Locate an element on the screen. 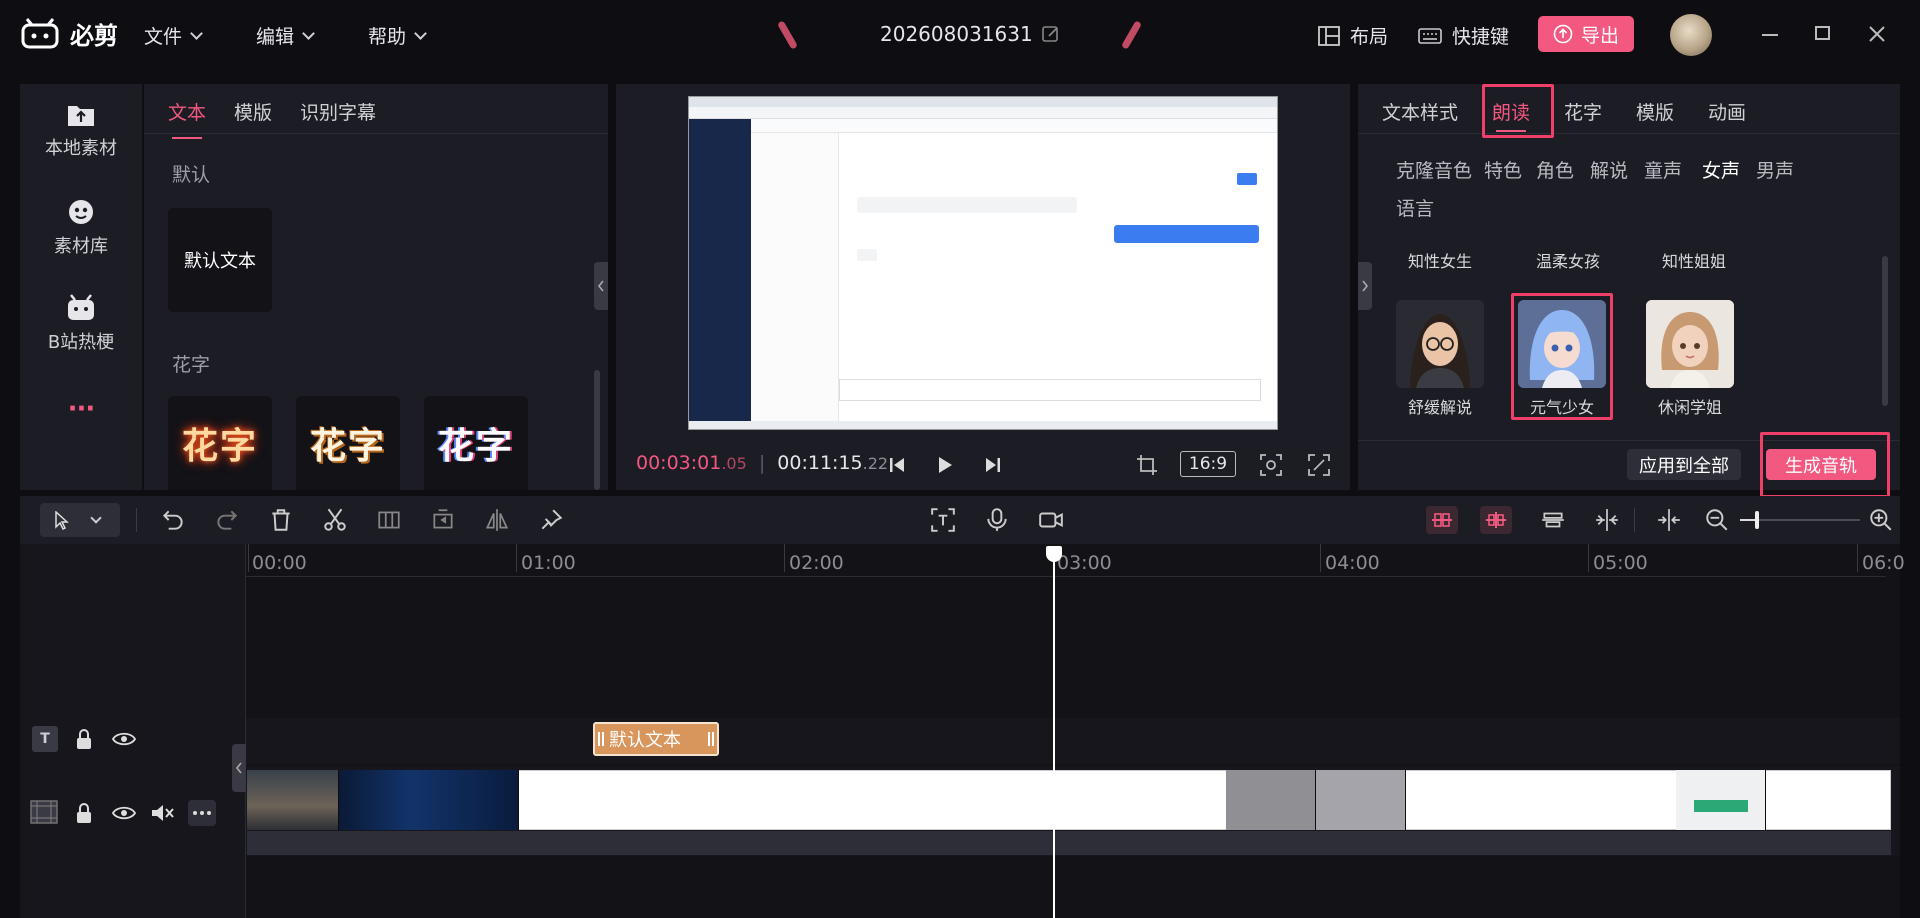  voice-category-clone: 克隆音色 is located at coordinates (1434, 169).